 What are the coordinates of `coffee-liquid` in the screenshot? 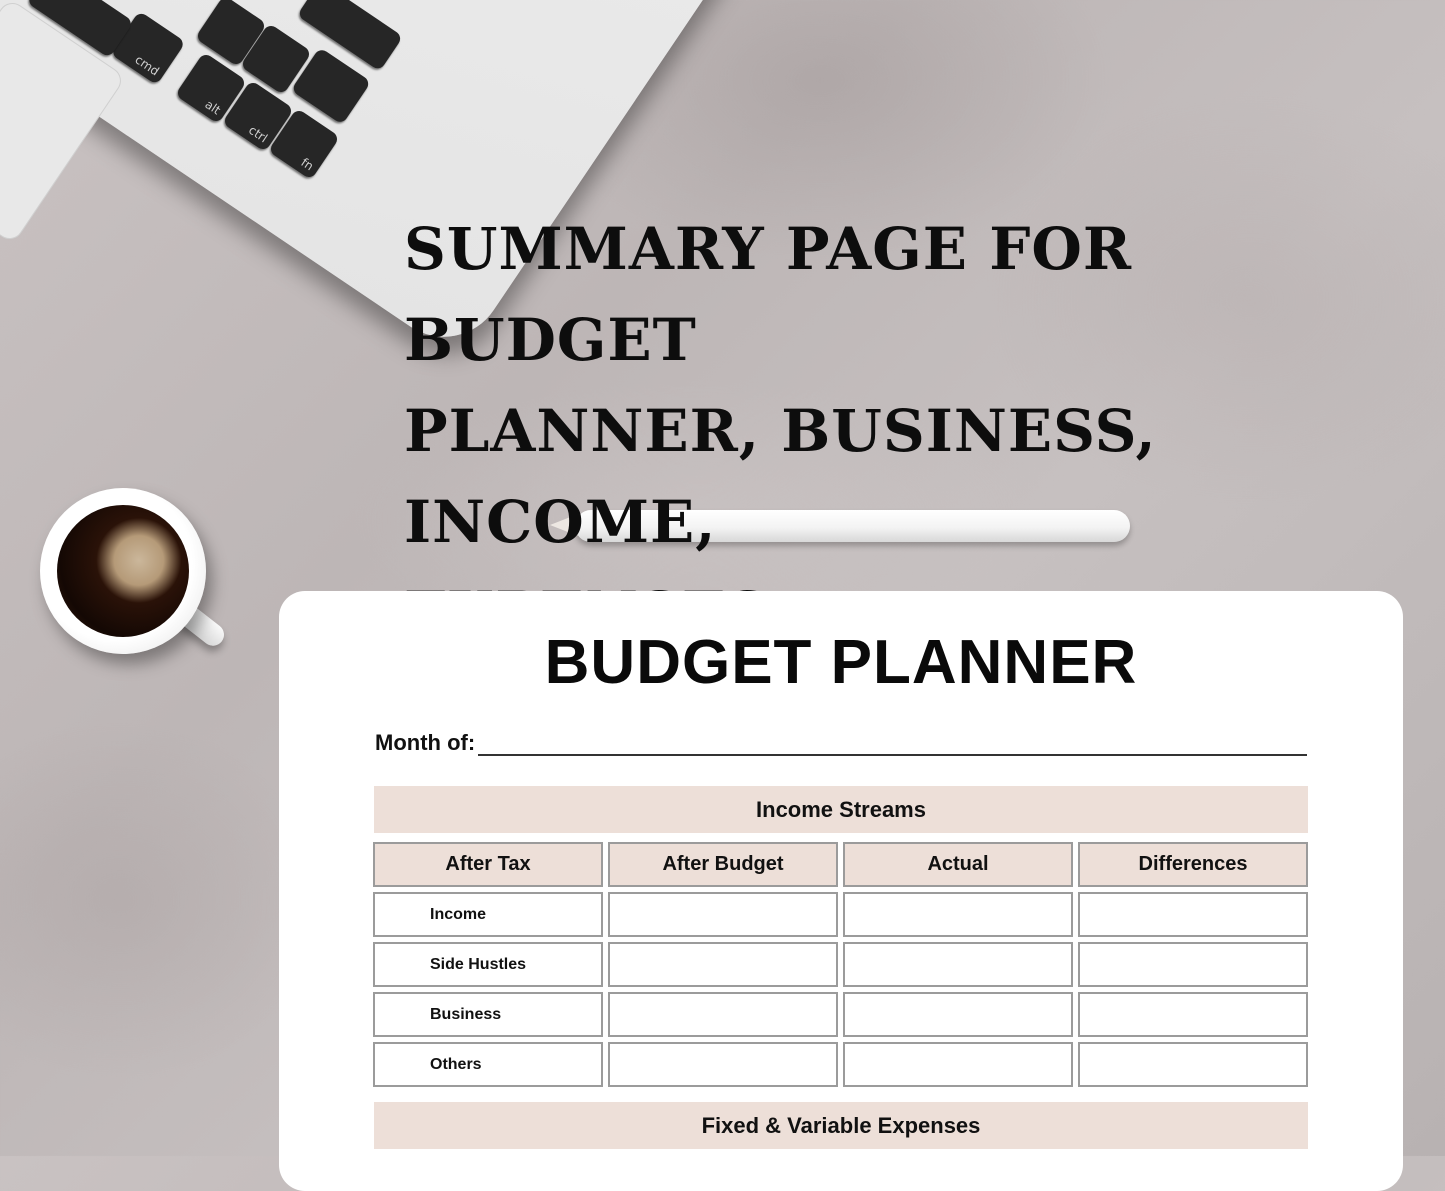 It's located at (123, 571).